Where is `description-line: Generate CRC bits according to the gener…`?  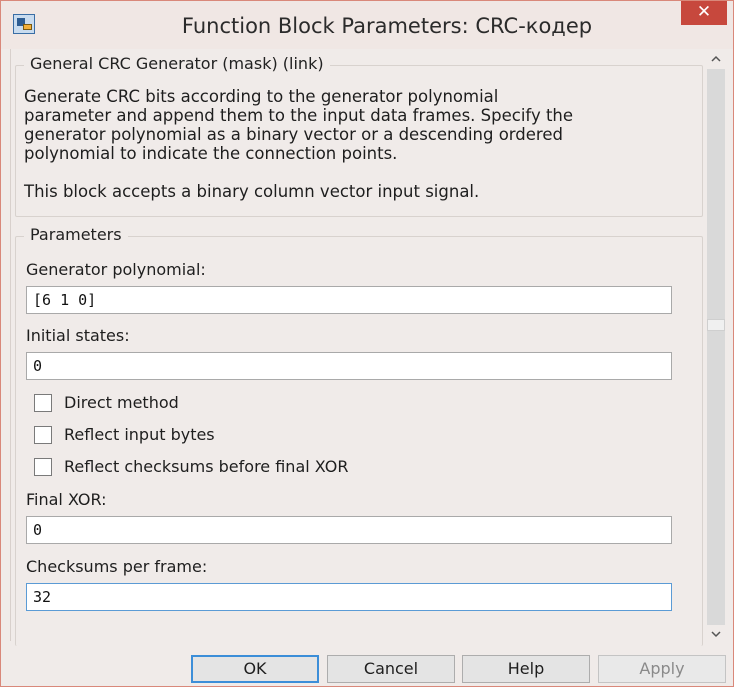 description-line: Generate CRC bits according to the gener… is located at coordinates (261, 96).